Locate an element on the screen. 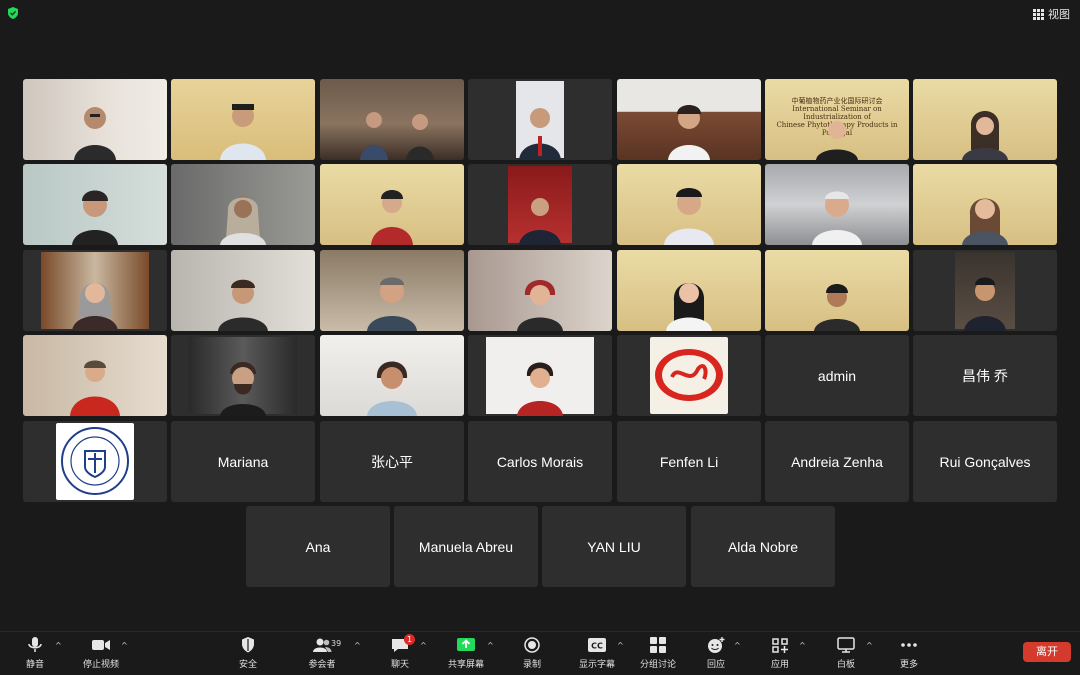  name-tile: 张心平 is located at coordinates (392, 461).